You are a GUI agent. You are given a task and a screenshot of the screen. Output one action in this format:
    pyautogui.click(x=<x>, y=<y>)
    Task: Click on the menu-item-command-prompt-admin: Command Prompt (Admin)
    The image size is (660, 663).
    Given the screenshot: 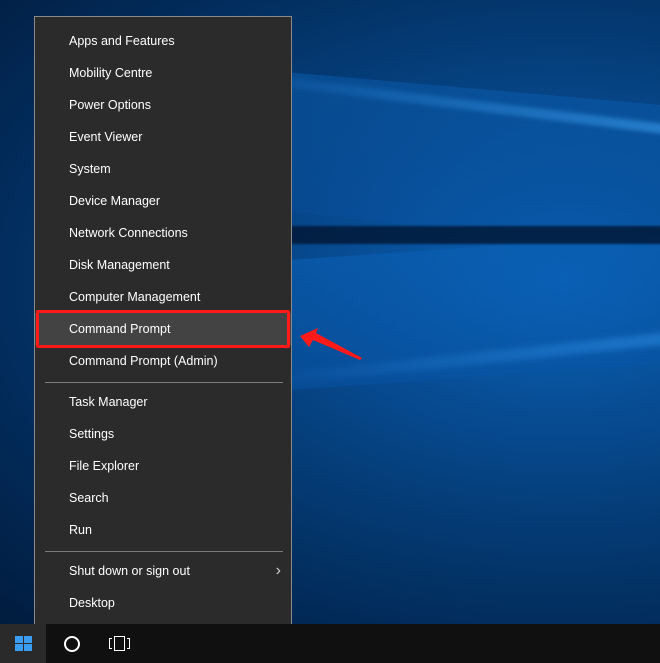 What is the action you would take?
    pyautogui.click(x=163, y=361)
    